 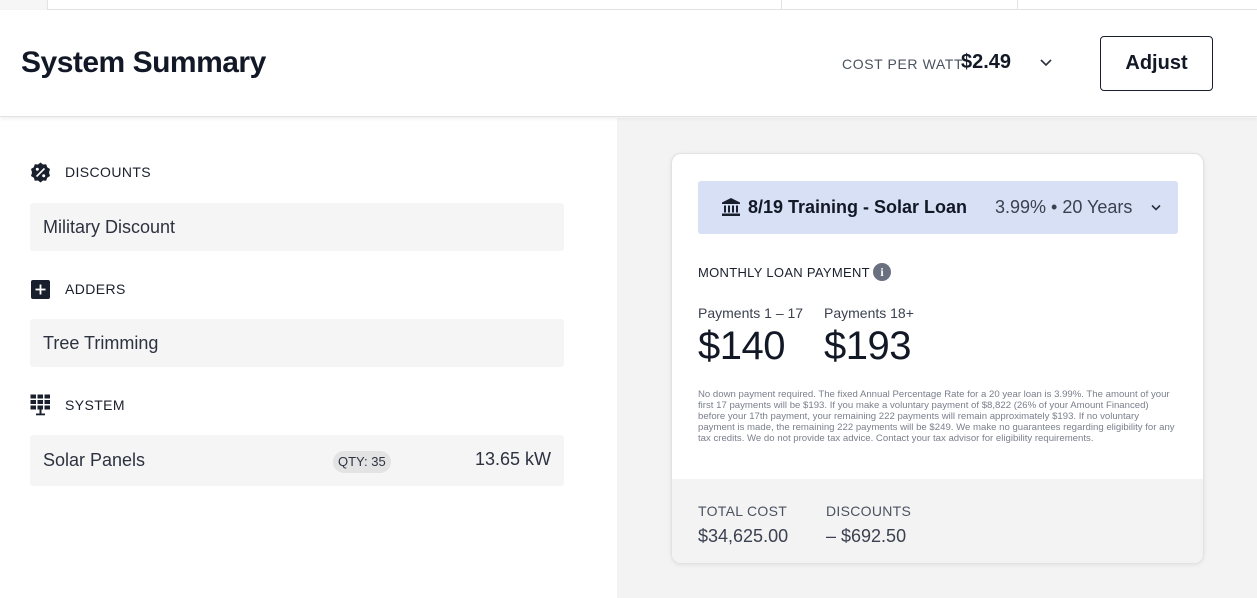 I want to click on payment-period-label: Payments 1 – 17, so click(x=751, y=313).